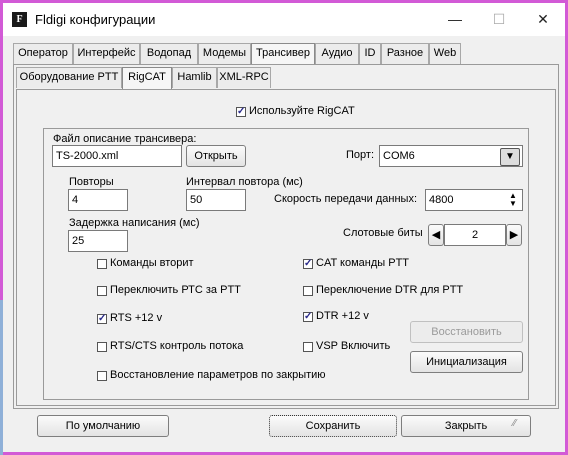 This screenshot has width=568, height=455. I want to click on subtab-hamlib: Hamlib, so click(194, 77).